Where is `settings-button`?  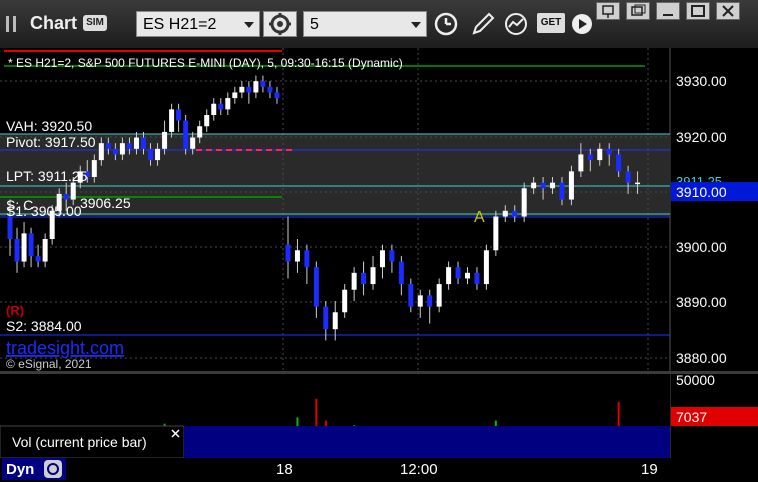
settings-button is located at coordinates (280, 24).